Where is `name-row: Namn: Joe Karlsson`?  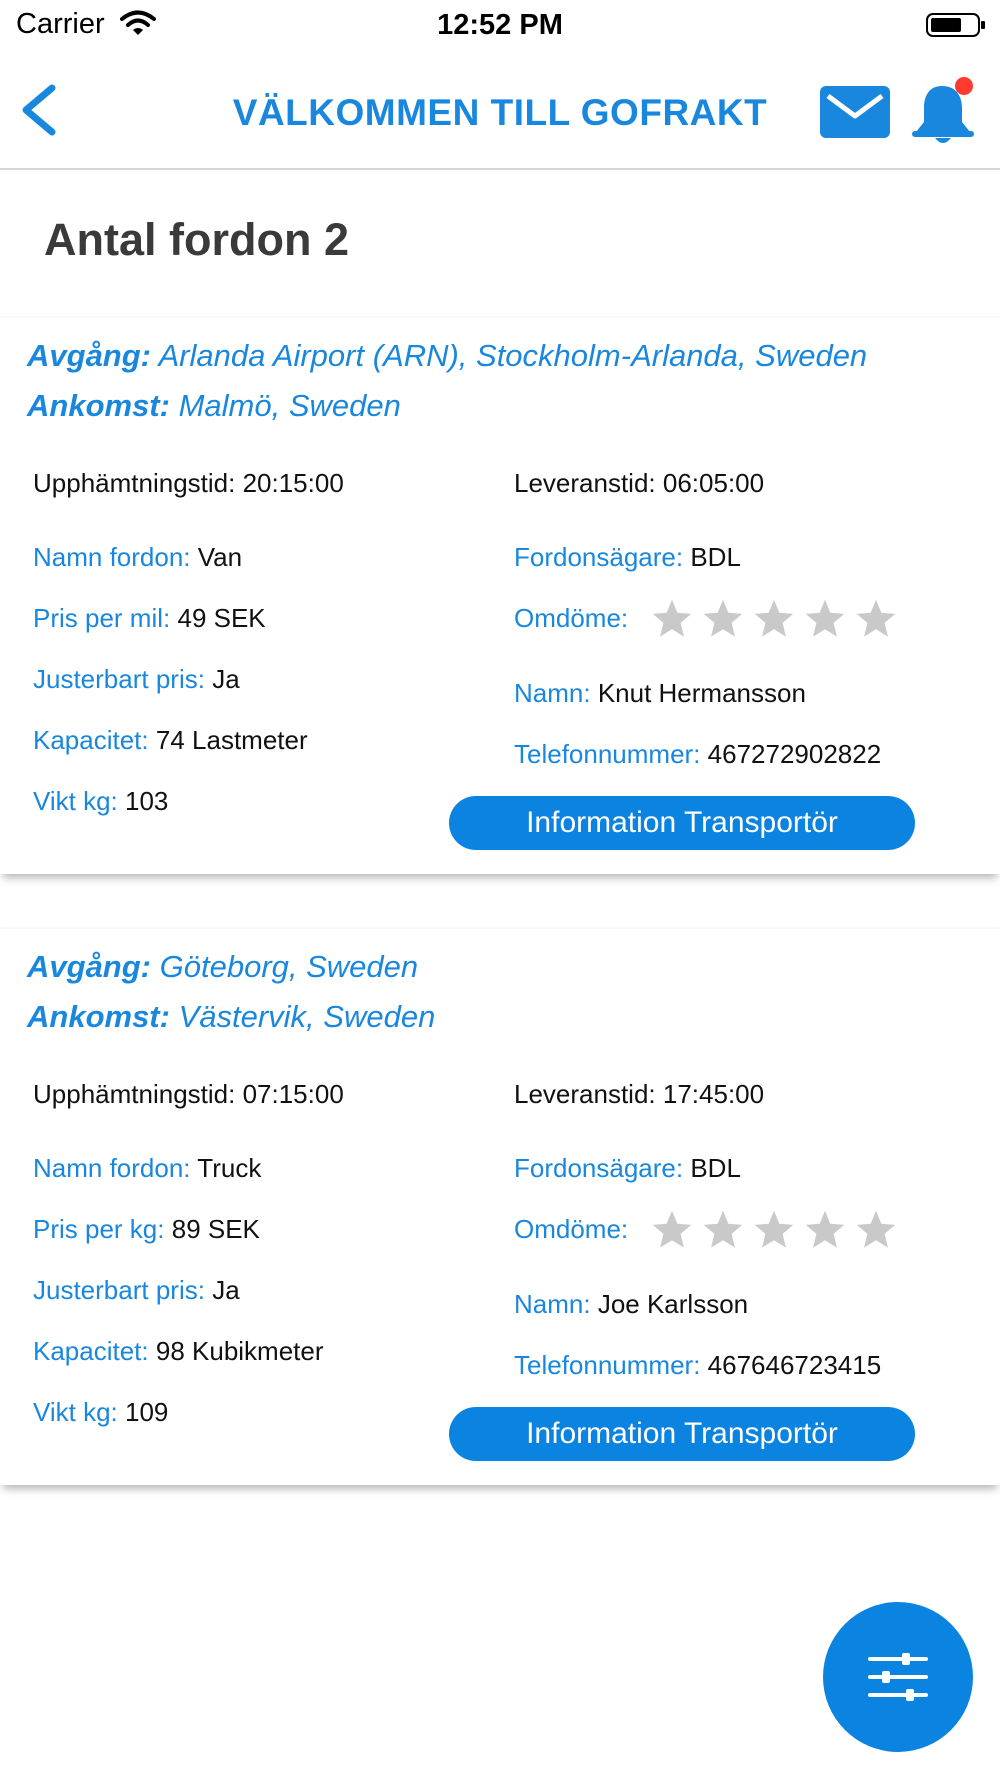
name-row: Namn: Joe Karlsson is located at coordinates (631, 1304).